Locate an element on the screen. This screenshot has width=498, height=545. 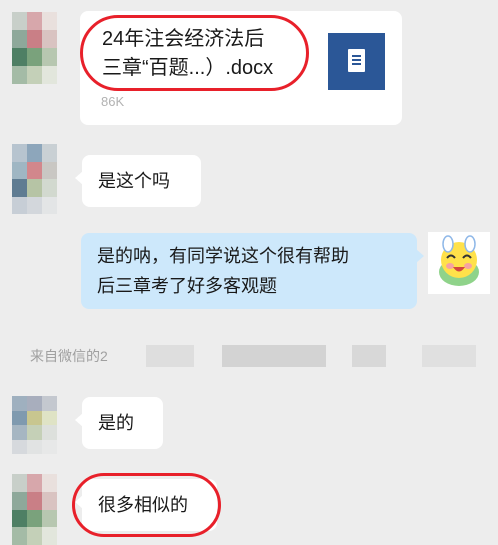
message-text: 很多相似的 is located at coordinates (143, 505).